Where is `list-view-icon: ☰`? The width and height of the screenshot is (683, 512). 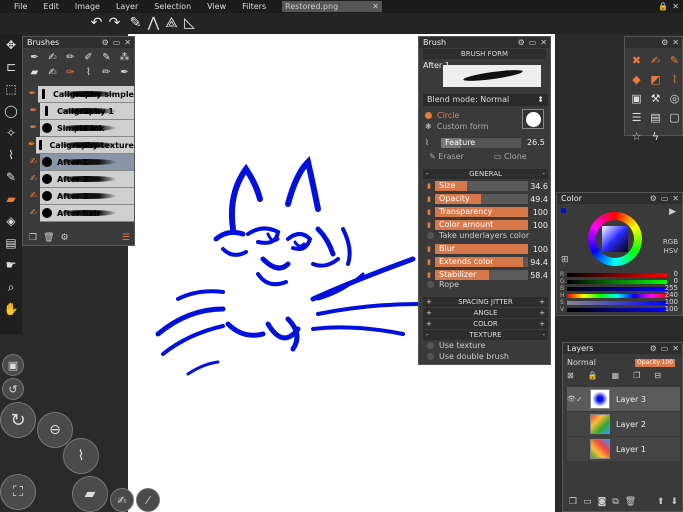
list-view-icon: ☰ is located at coordinates (126, 238).